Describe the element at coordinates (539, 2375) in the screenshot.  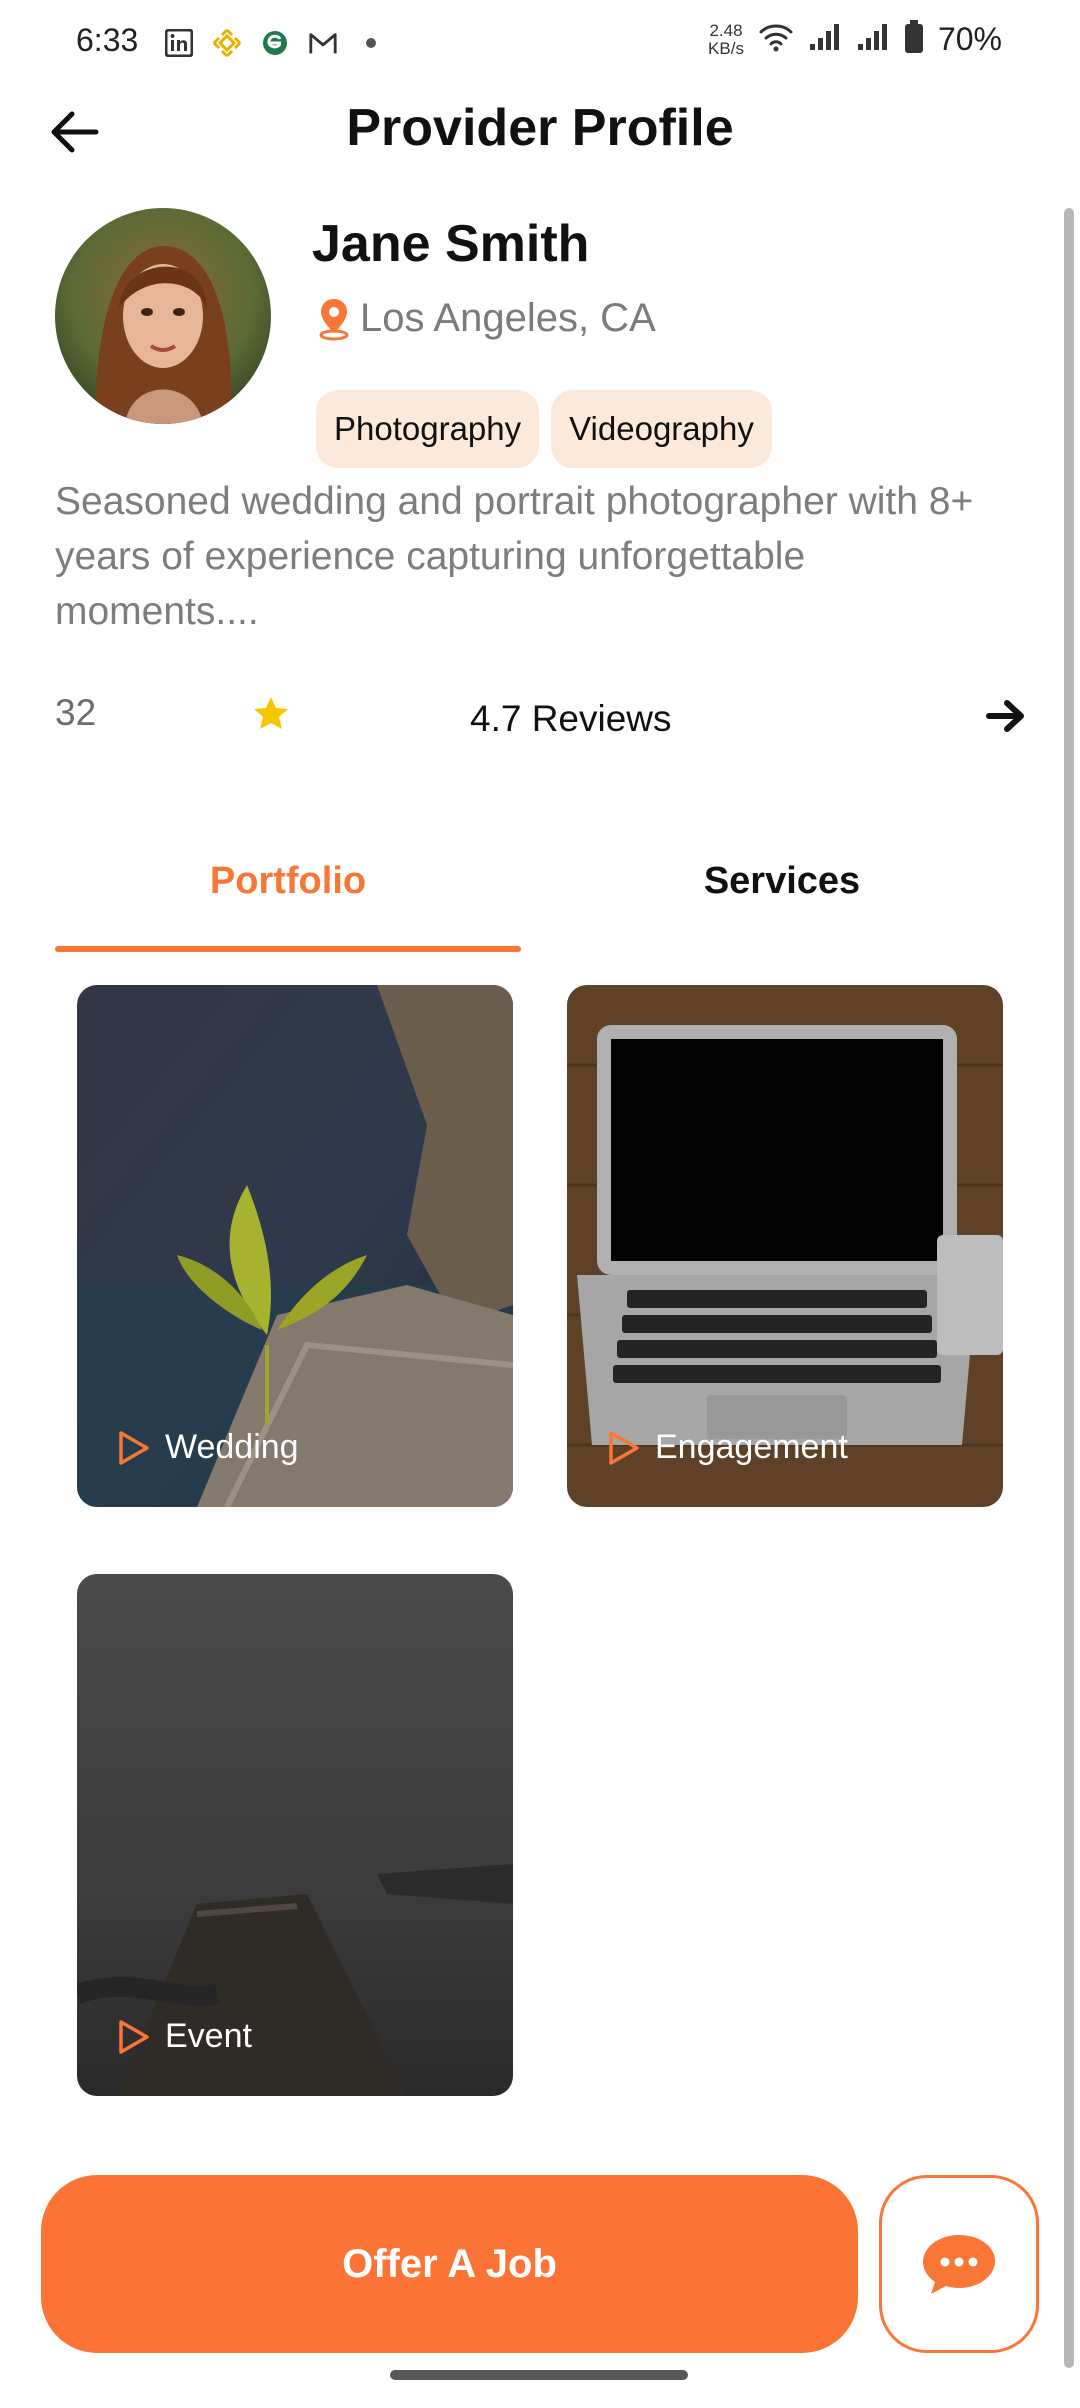
I see `home-indicator` at that location.